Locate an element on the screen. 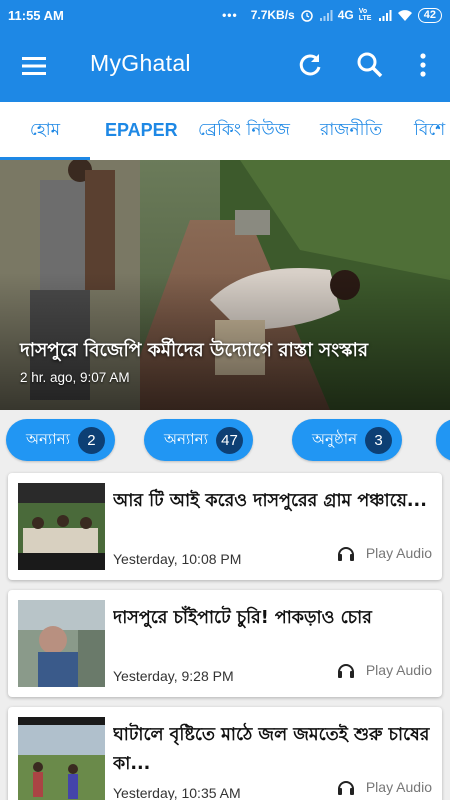 This screenshot has width=450, height=800. featured-timestamp: 2 hr. ago, 9:07 AM is located at coordinates (75, 377).